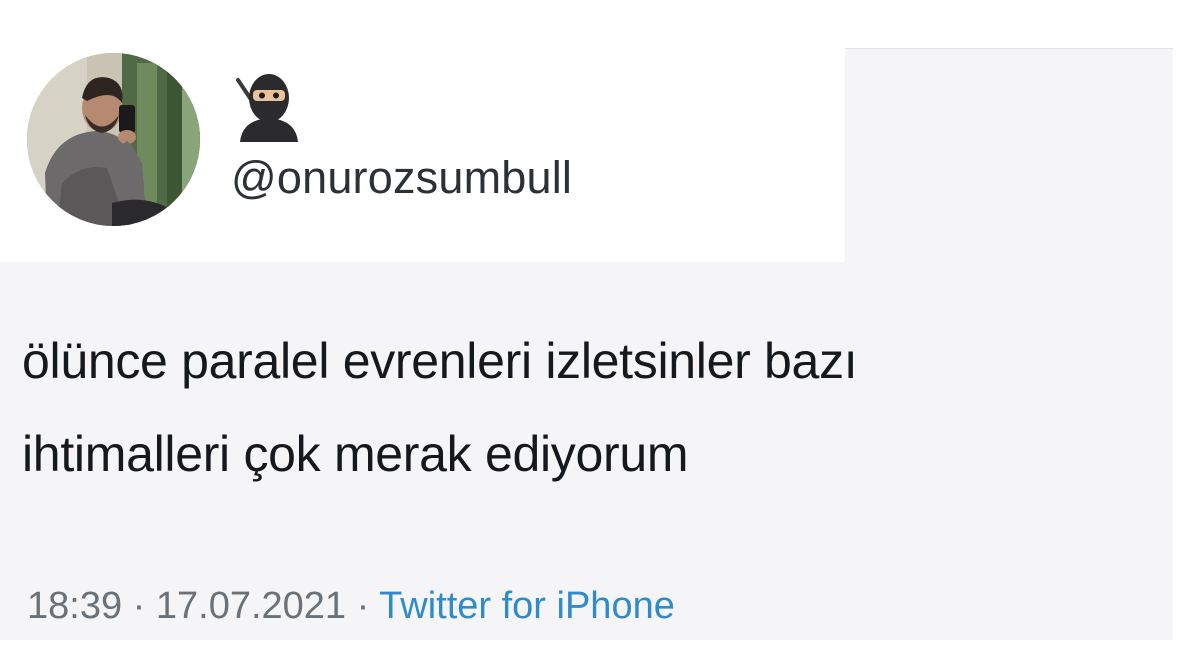 The width and height of the screenshot is (1200, 651). I want to click on tweet-meta: 18:39 · 17.07.2021 · Twitter for iPhone, so click(351, 606).